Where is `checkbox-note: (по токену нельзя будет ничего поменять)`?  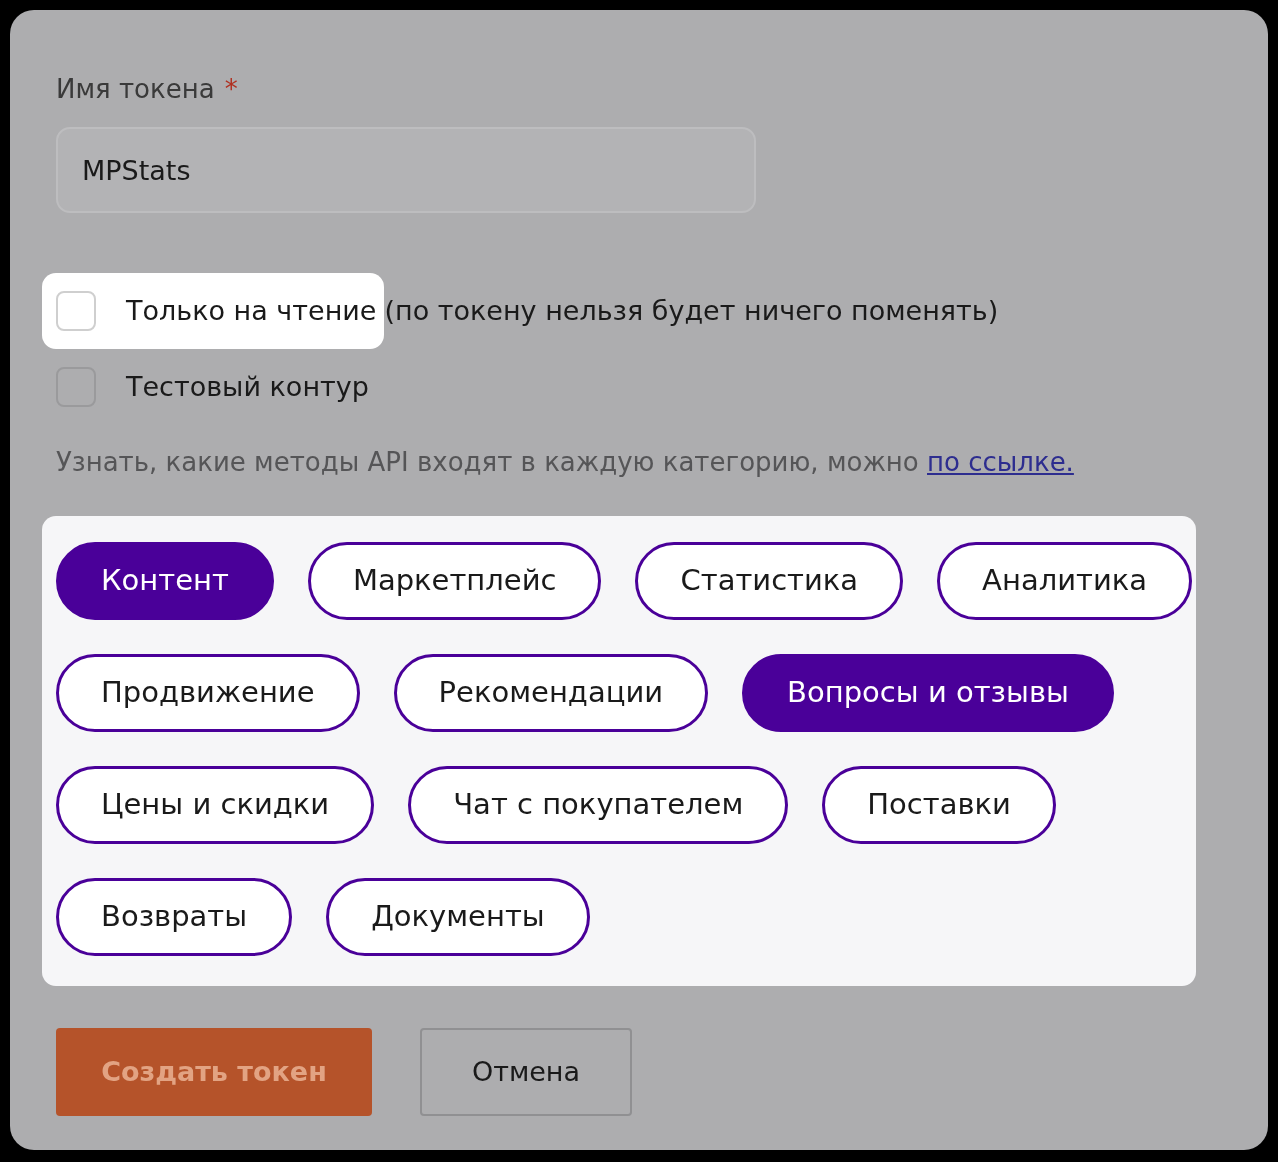
checkbox-note: (по токену нельзя будет ничего поменять) is located at coordinates (691, 310).